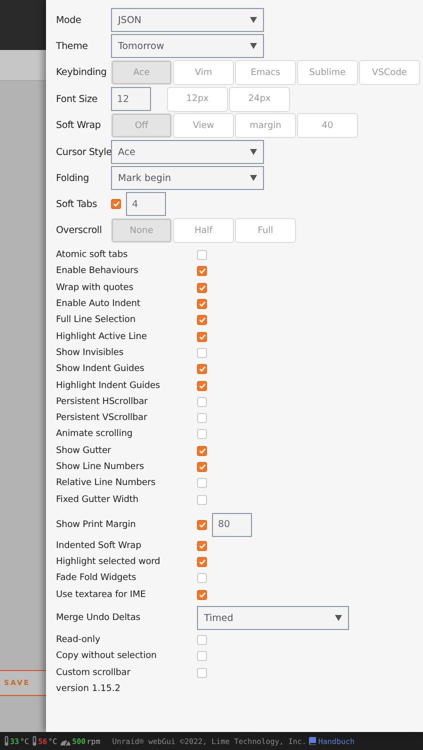 This screenshot has height=750, width=423. What do you see at coordinates (96, 320) in the screenshot?
I see `option-label: Full Line Selection` at bounding box center [96, 320].